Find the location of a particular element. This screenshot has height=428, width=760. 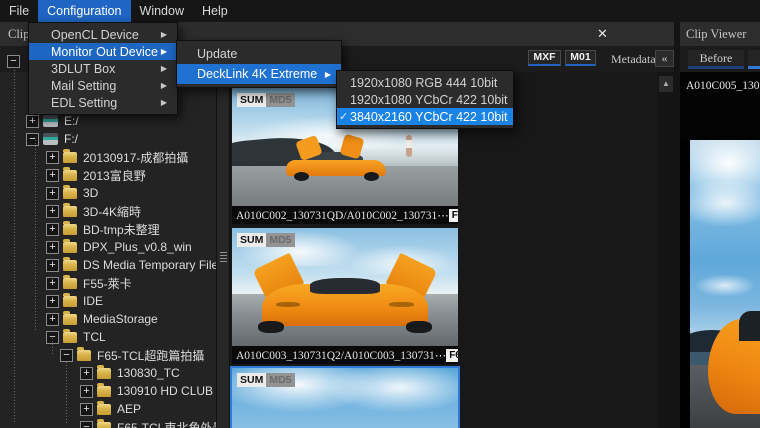

menu-item-3dlut-box: 3DLUT Box ▶ is located at coordinates (103, 68).